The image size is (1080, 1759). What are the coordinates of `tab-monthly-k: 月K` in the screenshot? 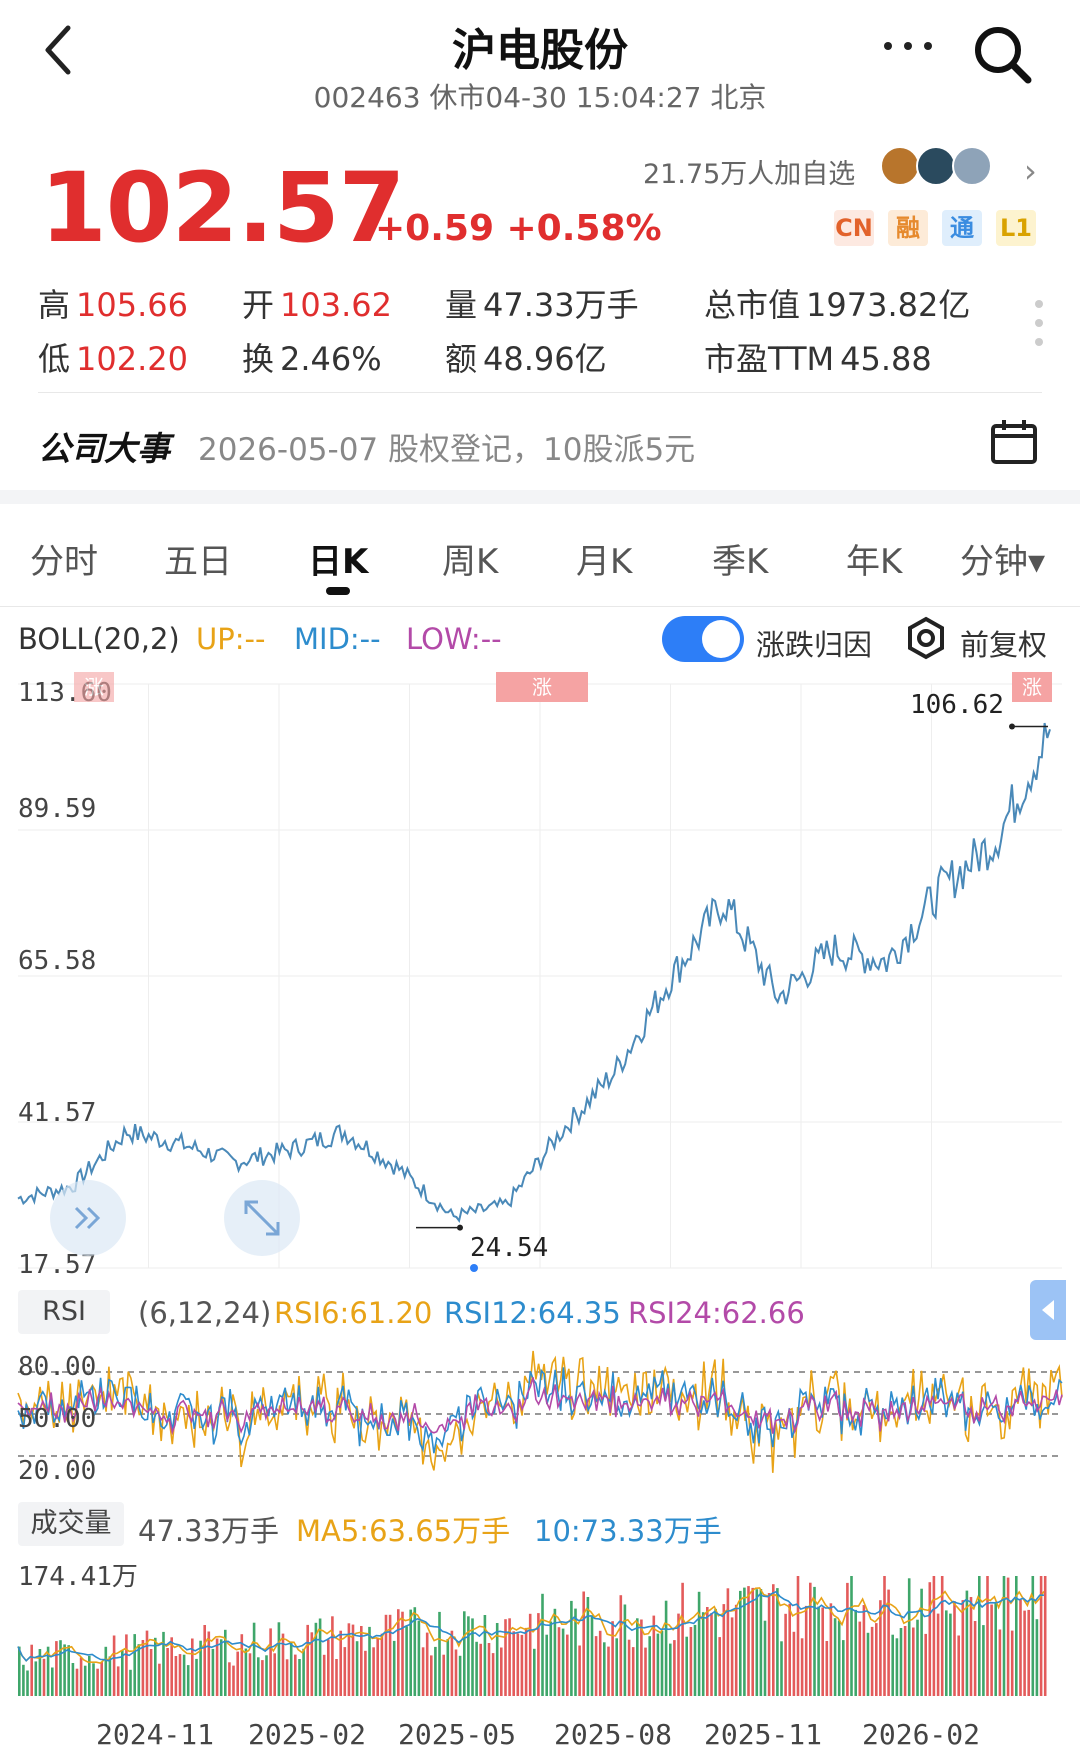 It's located at (604, 558).